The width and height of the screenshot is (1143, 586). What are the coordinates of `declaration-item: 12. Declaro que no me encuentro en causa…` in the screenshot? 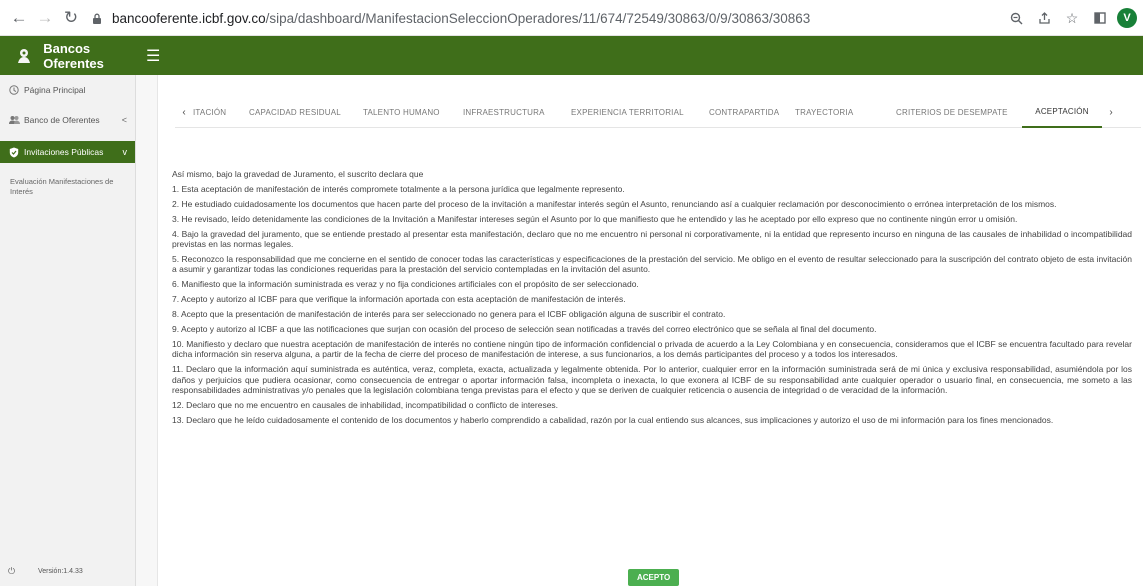 It's located at (365, 405).